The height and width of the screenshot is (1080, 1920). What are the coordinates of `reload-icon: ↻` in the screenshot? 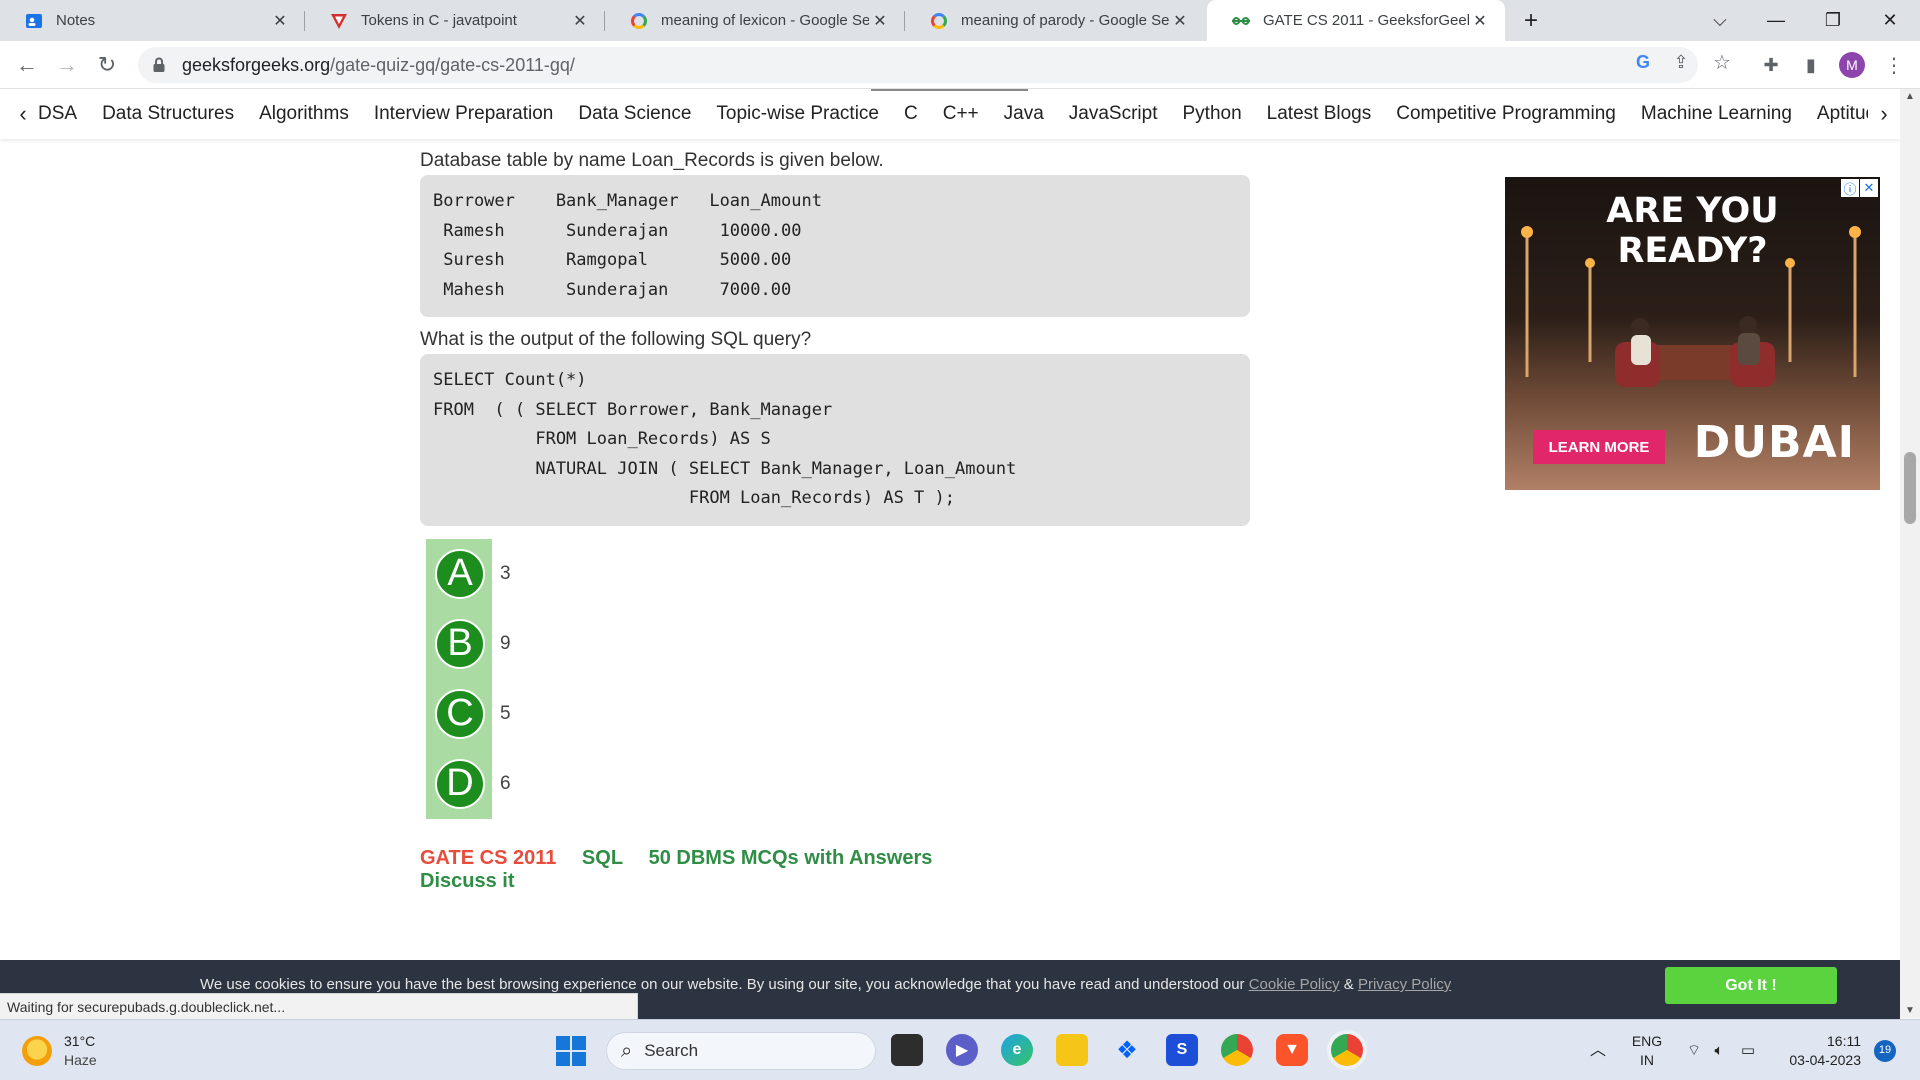 It's located at (107, 65).